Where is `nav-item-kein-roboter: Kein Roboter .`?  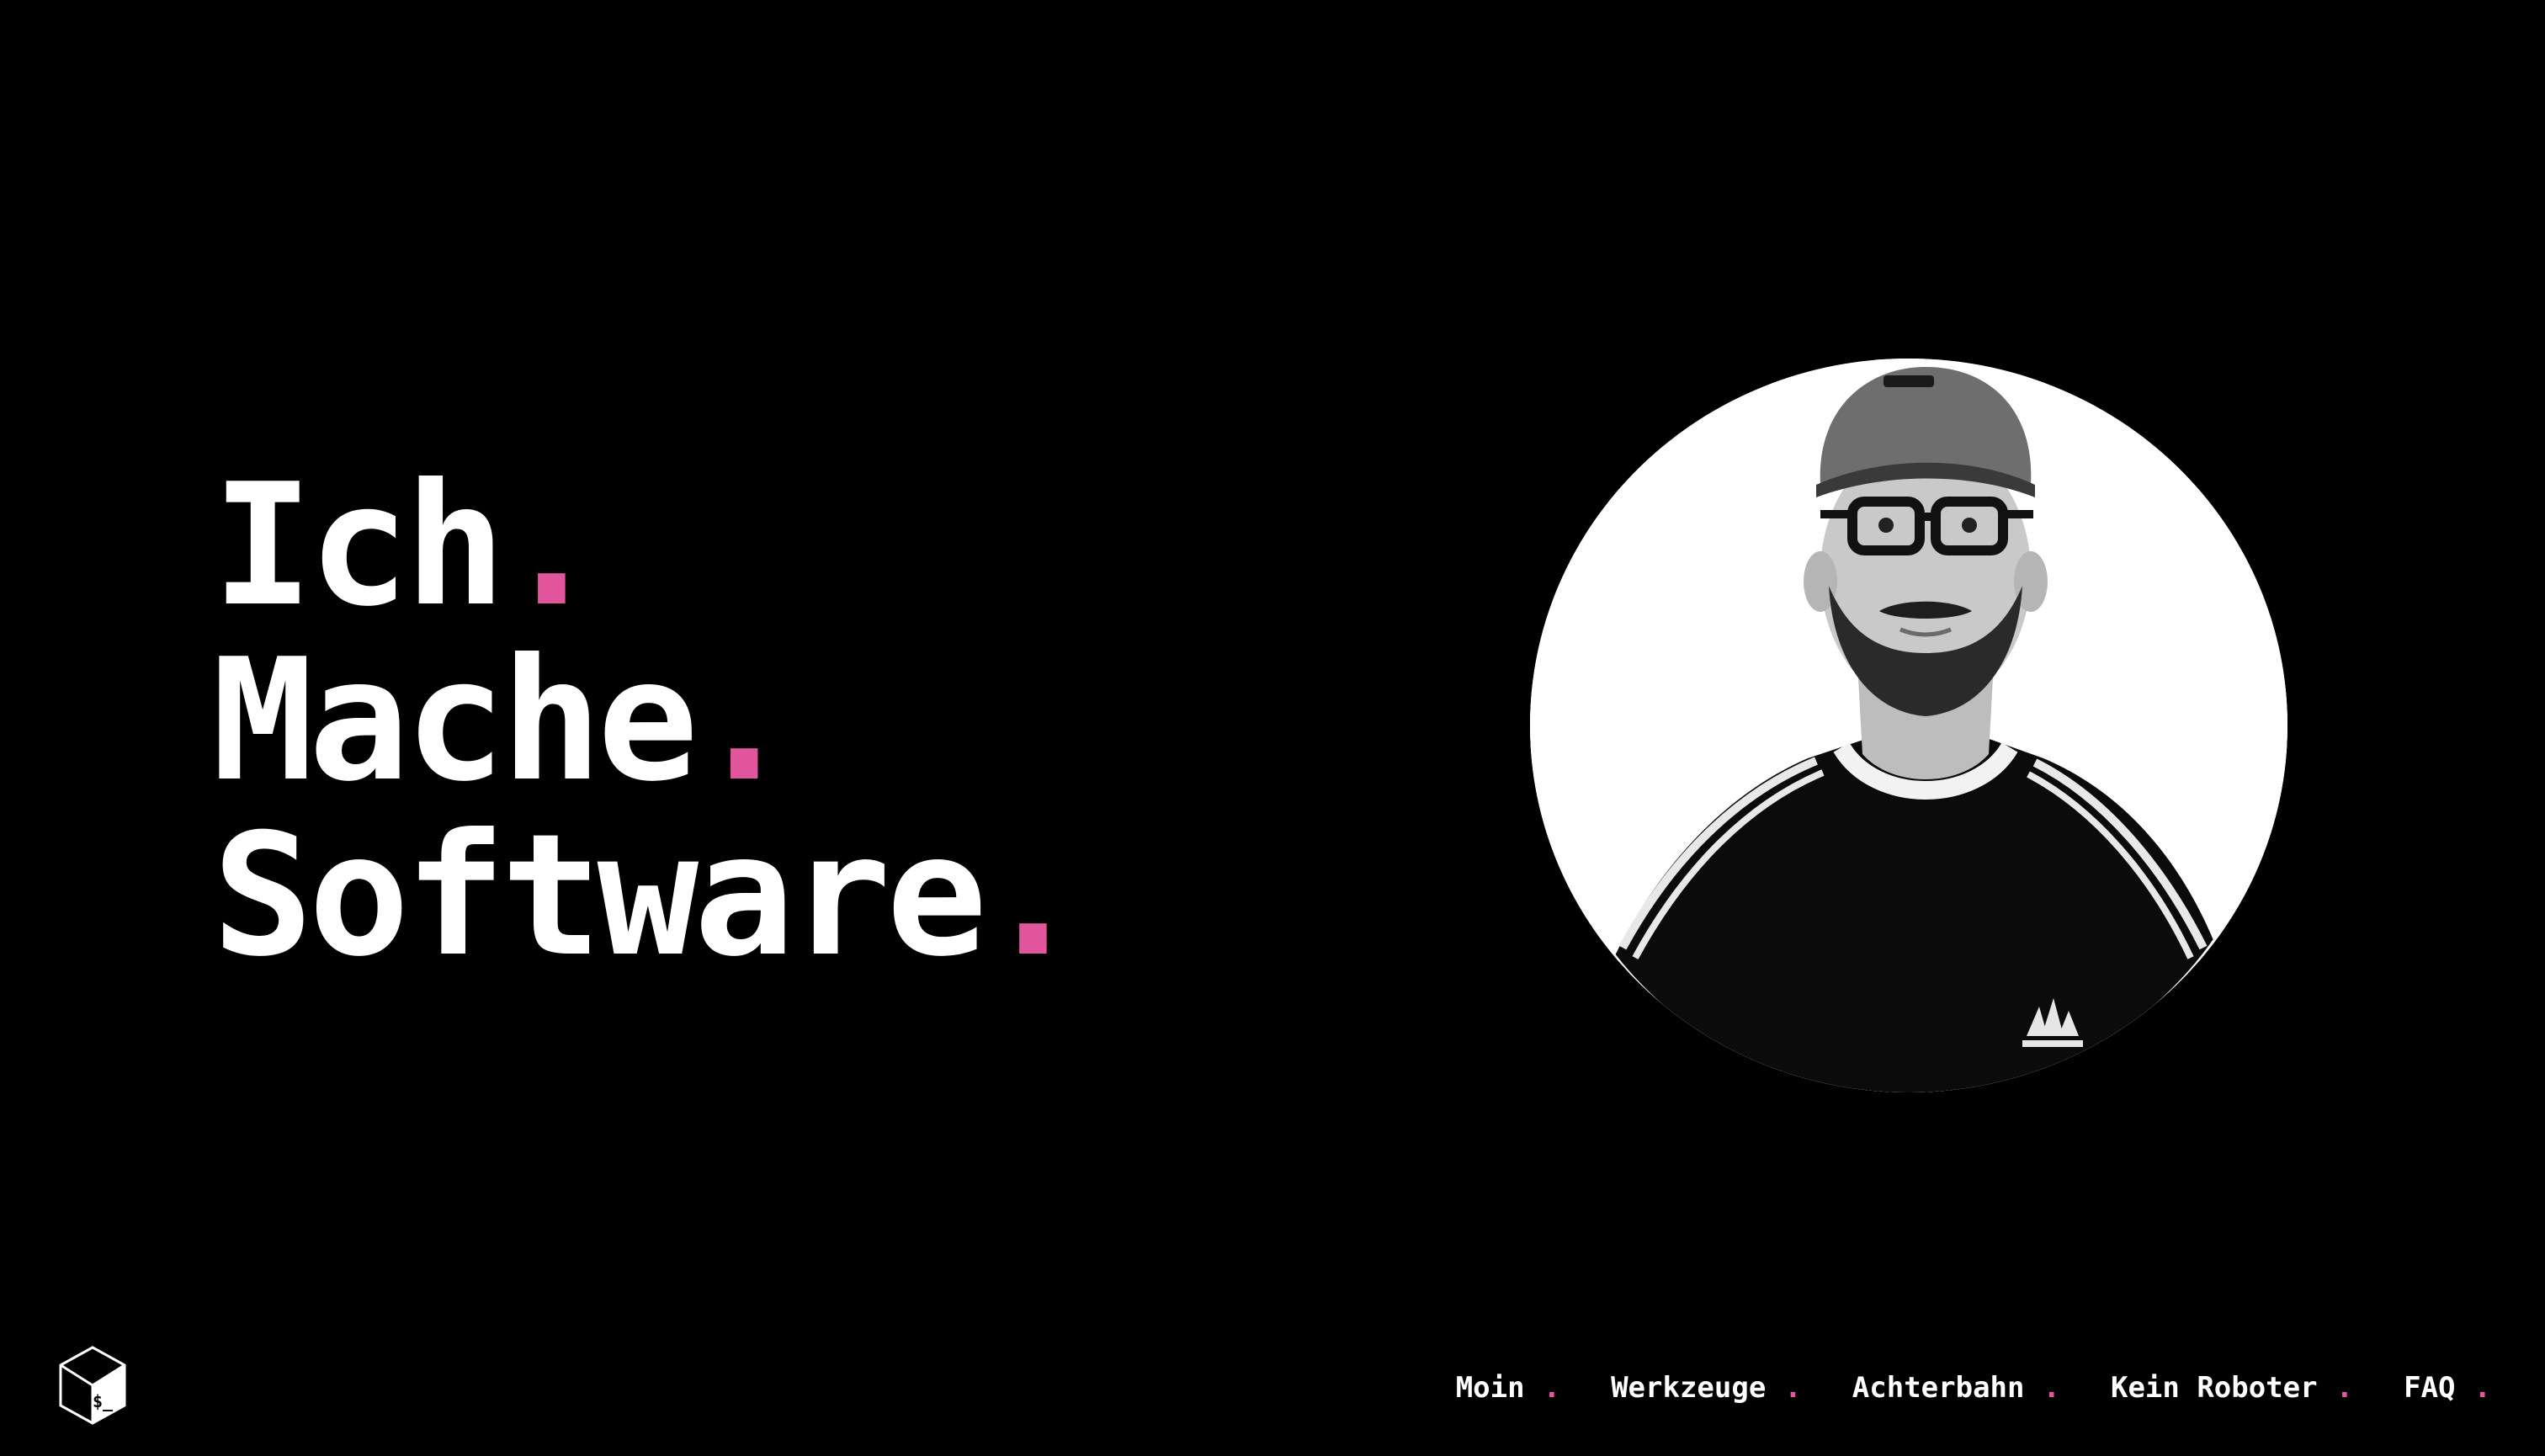
nav-item-kein-roboter: Kein Roboter . is located at coordinates (2232, 1388).